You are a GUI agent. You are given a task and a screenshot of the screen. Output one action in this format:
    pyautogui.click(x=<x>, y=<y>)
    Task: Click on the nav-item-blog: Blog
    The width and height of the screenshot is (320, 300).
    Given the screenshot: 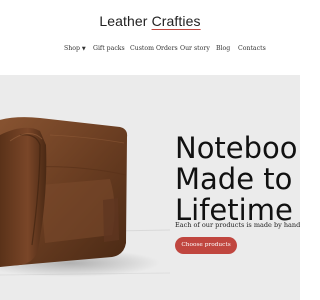 What is the action you would take?
    pyautogui.click(x=223, y=48)
    